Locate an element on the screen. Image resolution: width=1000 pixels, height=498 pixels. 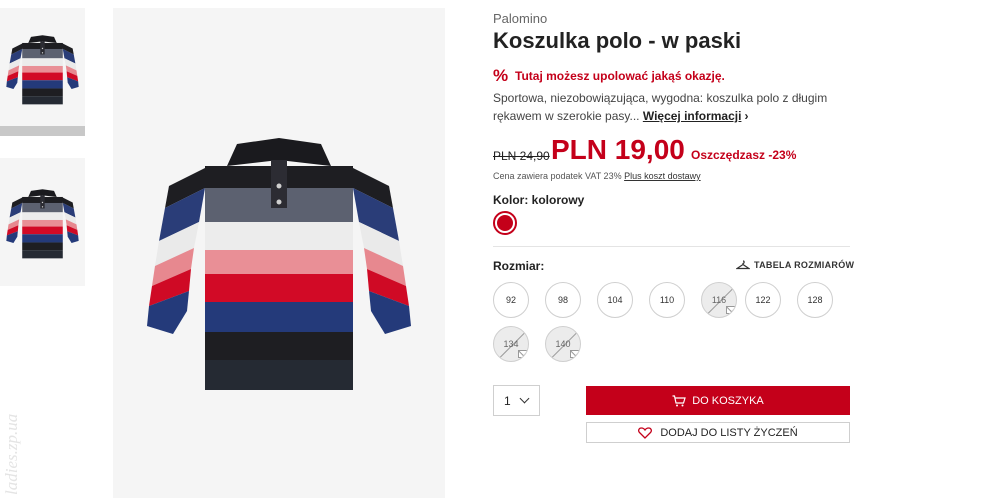
percent-icon: % is located at coordinates (501, 75).